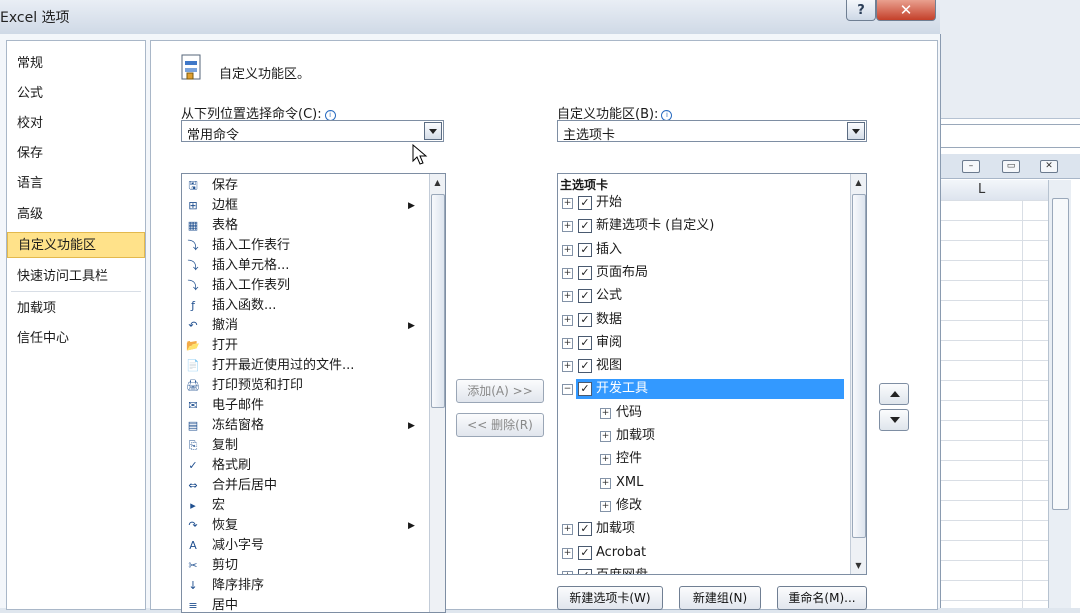 The height and width of the screenshot is (613, 1080). I want to click on scroll-thumb, so click(438, 301).